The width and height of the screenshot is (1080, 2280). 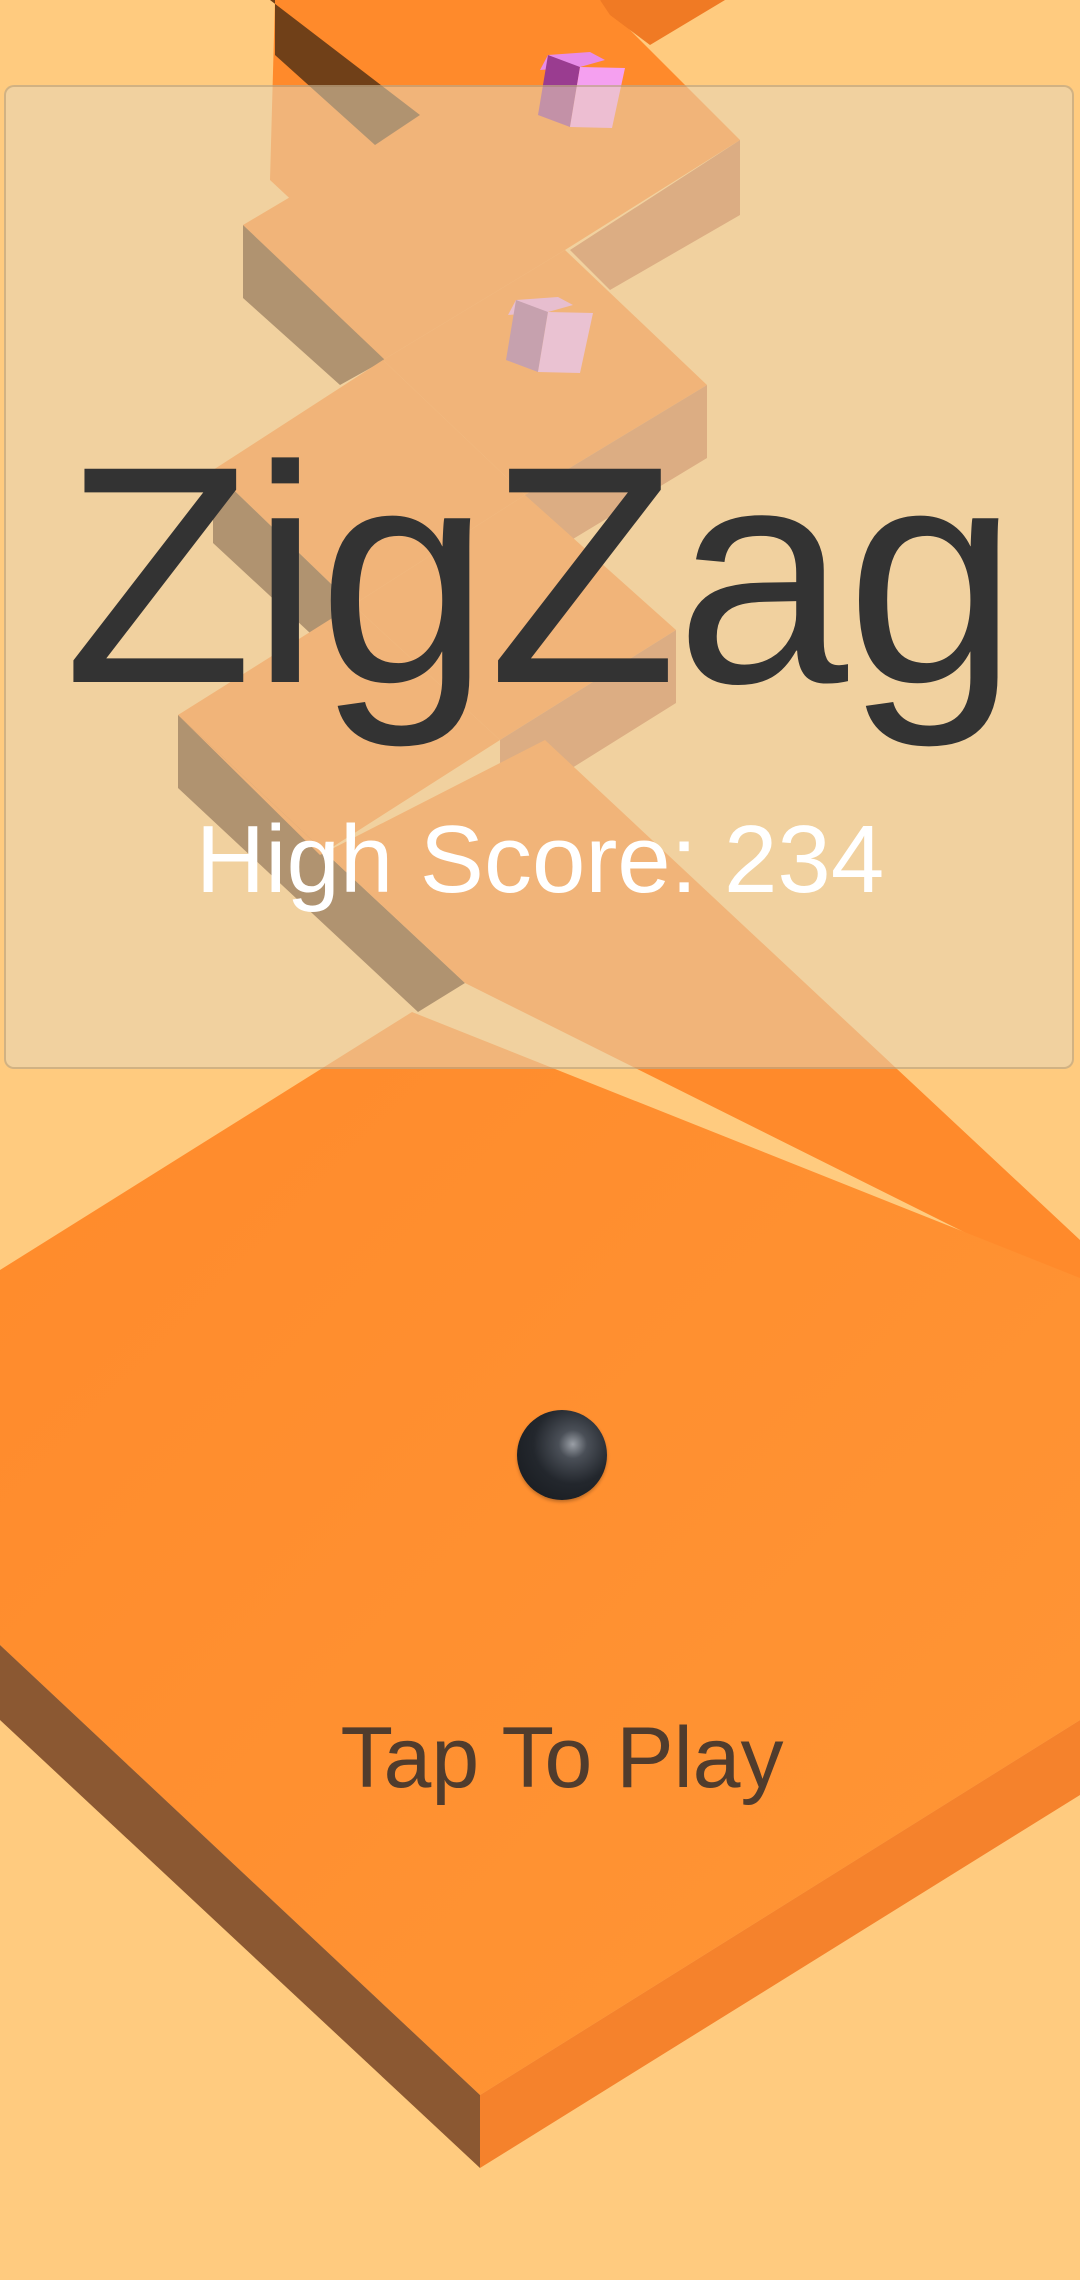 I want to click on high-score-label: High Score:, so click(x=446, y=859).